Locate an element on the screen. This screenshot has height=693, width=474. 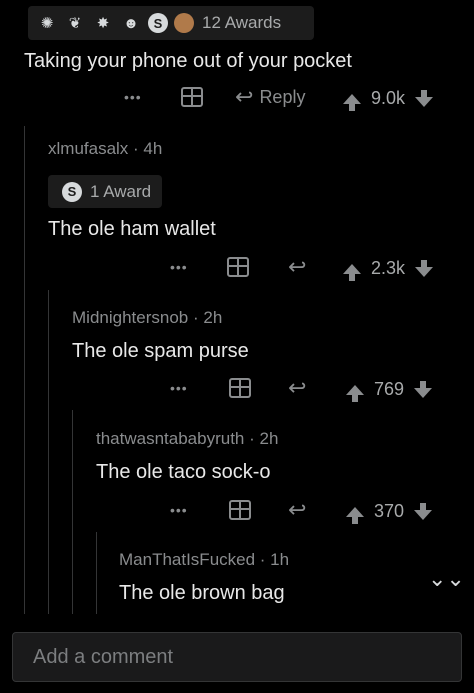
vote-controls: 2.3k is located at coordinates (388, 269).